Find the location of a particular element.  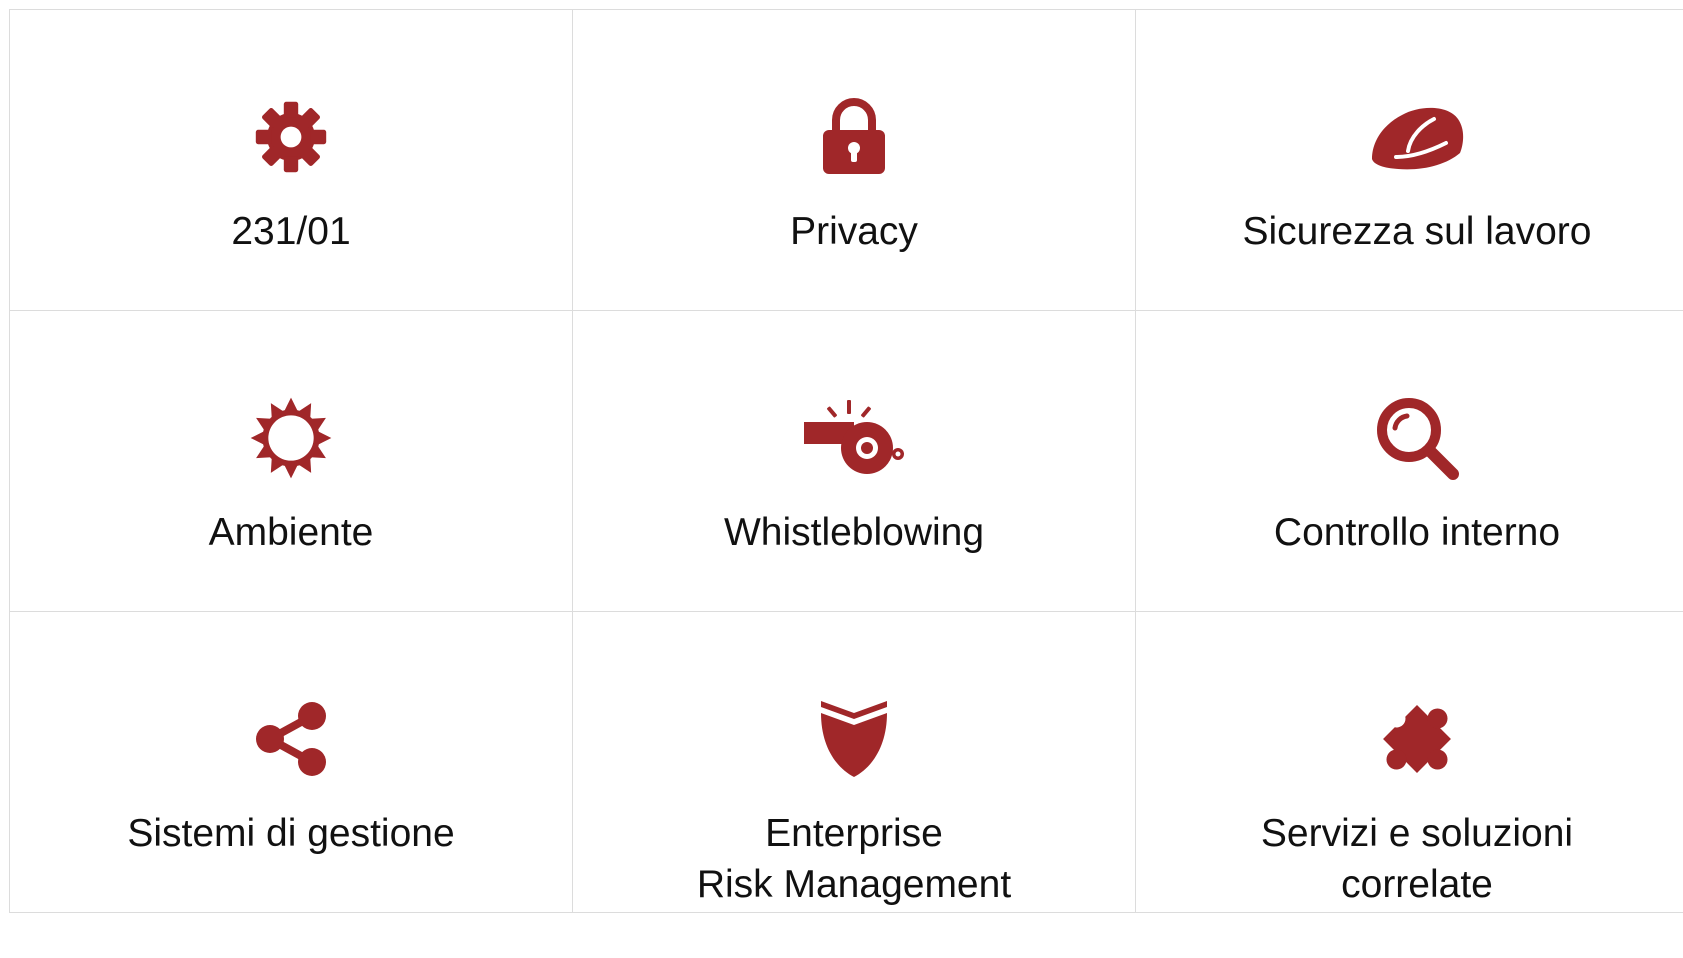

tile-servizi-e-soluzioni-correlate: Servizi e soluzioni correlate is located at coordinates (1409, 762).